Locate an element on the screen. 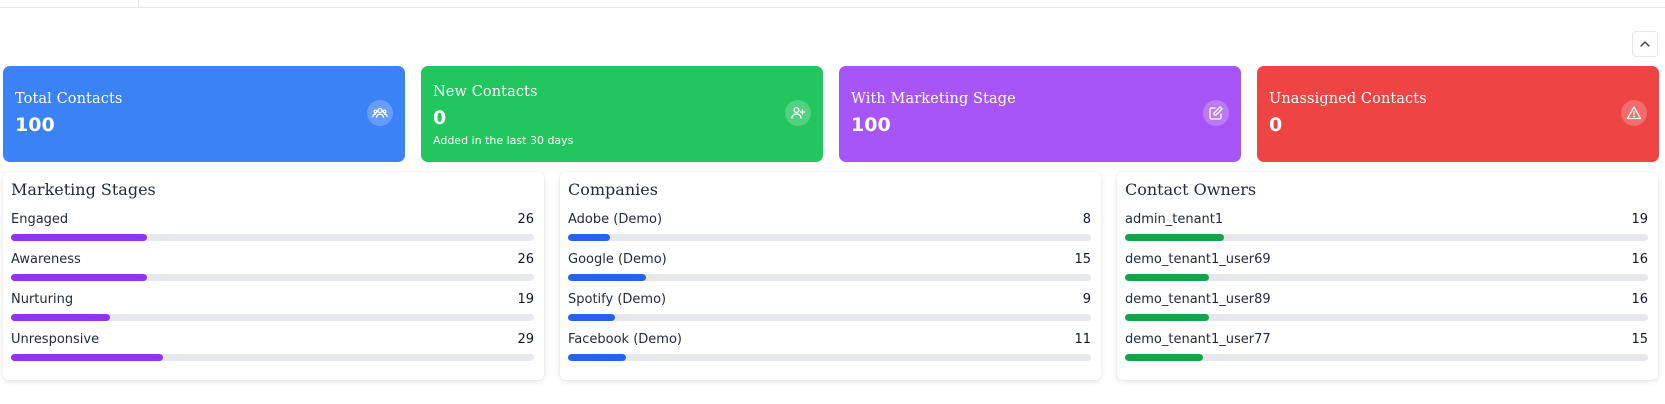  stat-card-total-contacts: Total Contacts 100 is located at coordinates (204, 114).